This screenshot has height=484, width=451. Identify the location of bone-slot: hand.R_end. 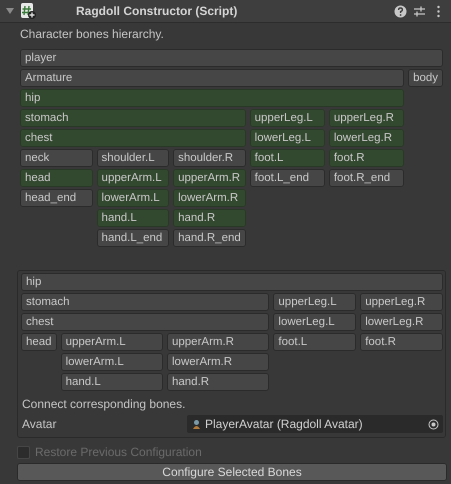
(209, 238).